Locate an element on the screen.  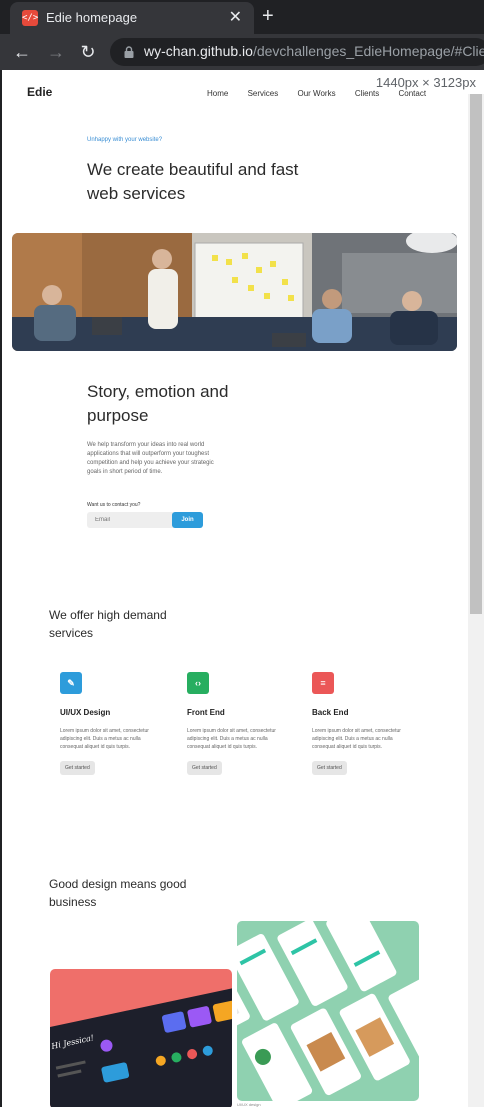
scrollbar-thumb is located at coordinates (476, 354).